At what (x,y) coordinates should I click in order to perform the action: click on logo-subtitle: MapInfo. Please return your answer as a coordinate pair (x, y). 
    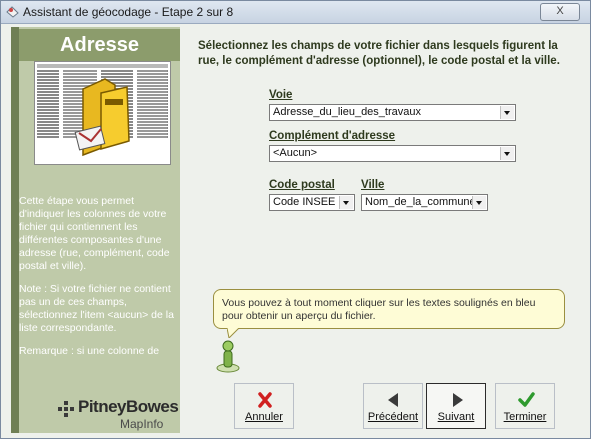
    Looking at the image, I should click on (142, 424).